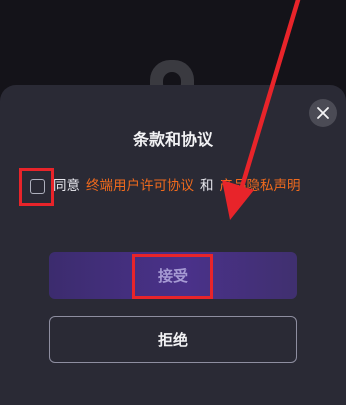 This screenshot has height=405, width=346. What do you see at coordinates (140, 186) in the screenshot?
I see `eula-link: 终端用户许可协议` at bounding box center [140, 186].